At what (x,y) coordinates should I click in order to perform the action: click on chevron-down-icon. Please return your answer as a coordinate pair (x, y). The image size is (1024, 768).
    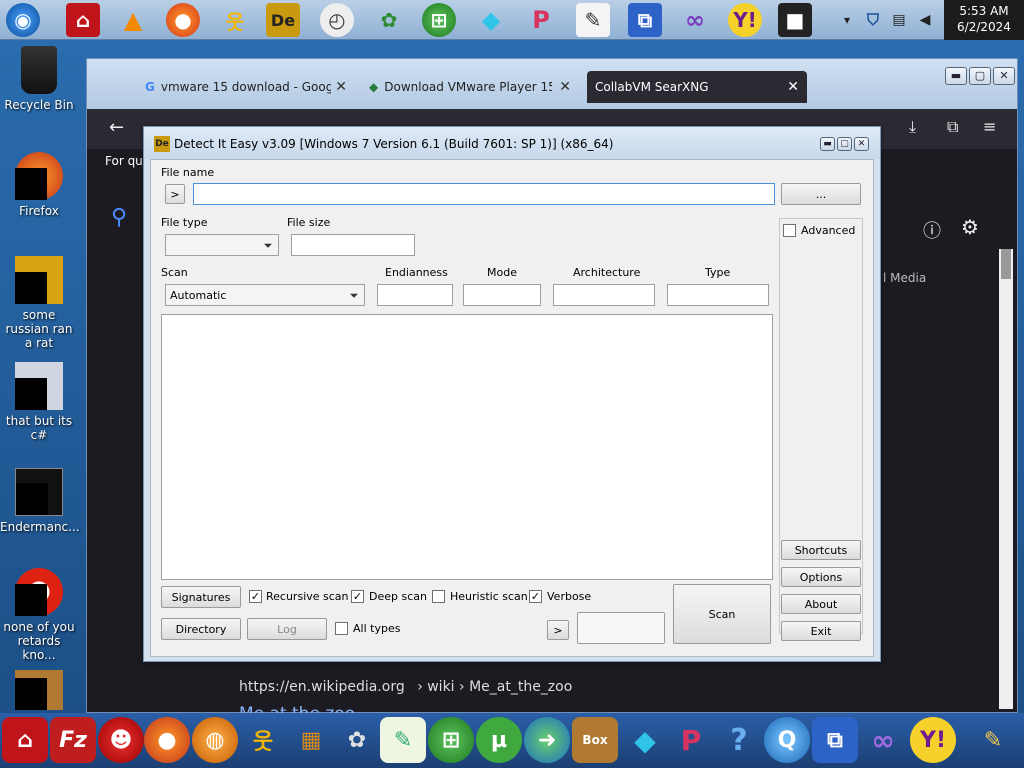
    Looking at the image, I should click on (354, 295).